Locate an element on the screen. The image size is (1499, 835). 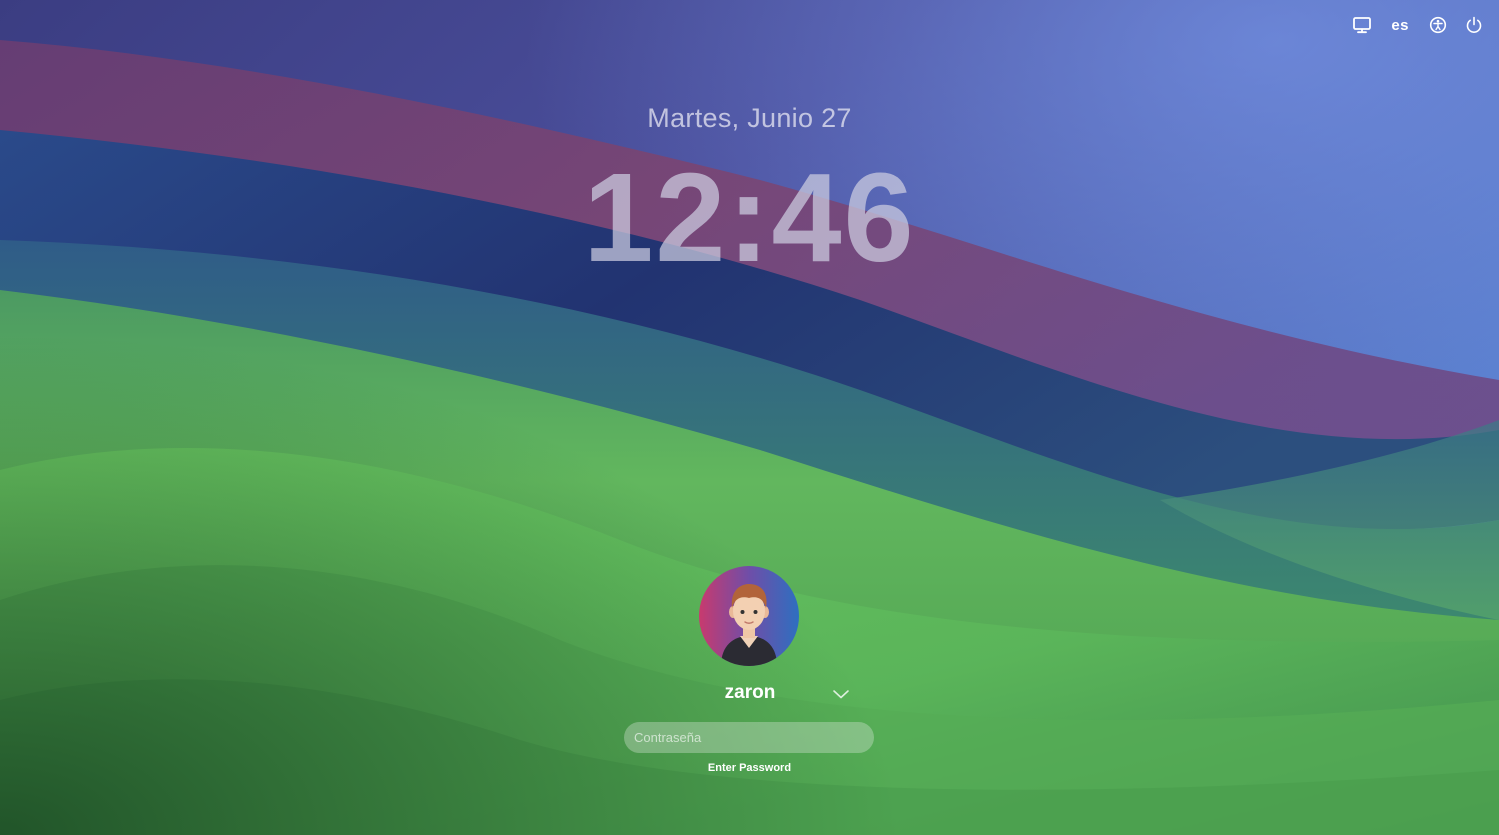
language-label: es is located at coordinates (1400, 25).